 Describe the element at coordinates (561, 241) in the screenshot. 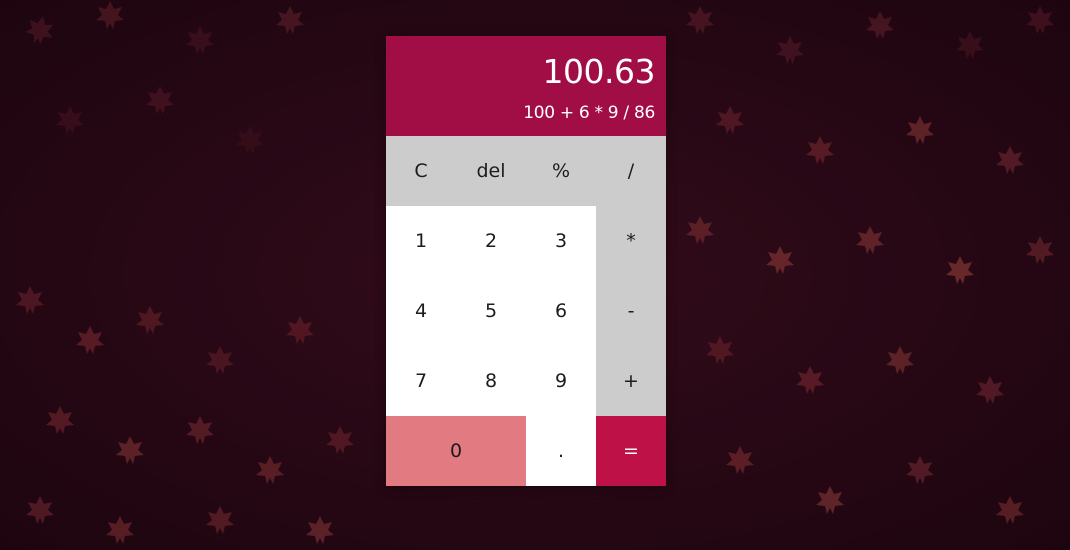

I see `digit-3-button: 3` at that location.